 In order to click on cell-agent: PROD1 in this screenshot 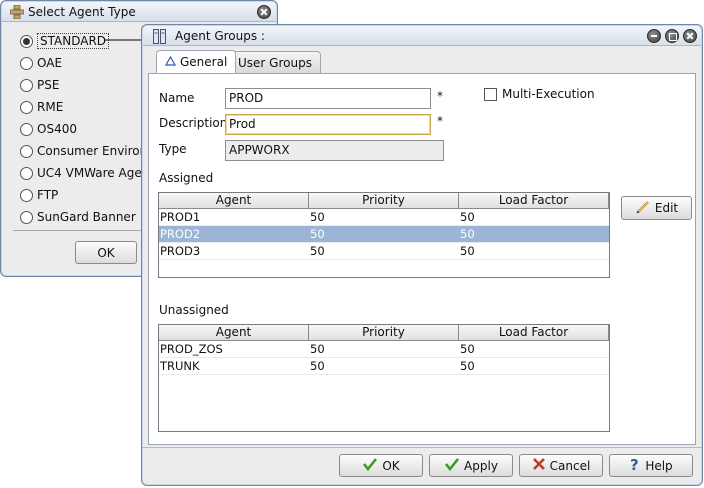, I will do `click(180, 217)`.